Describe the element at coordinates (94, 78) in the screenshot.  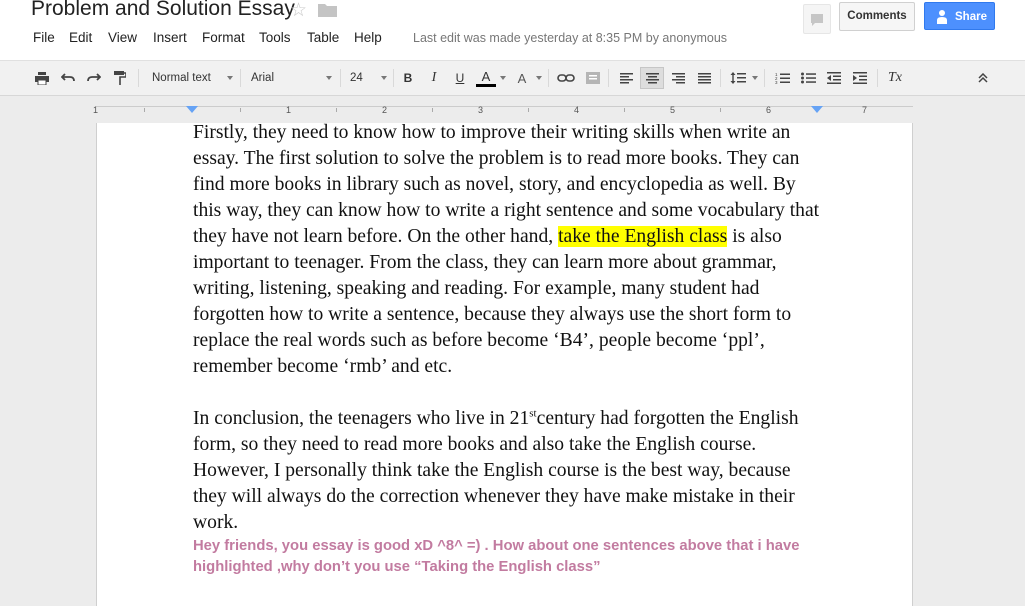
I see `redo-button` at that location.